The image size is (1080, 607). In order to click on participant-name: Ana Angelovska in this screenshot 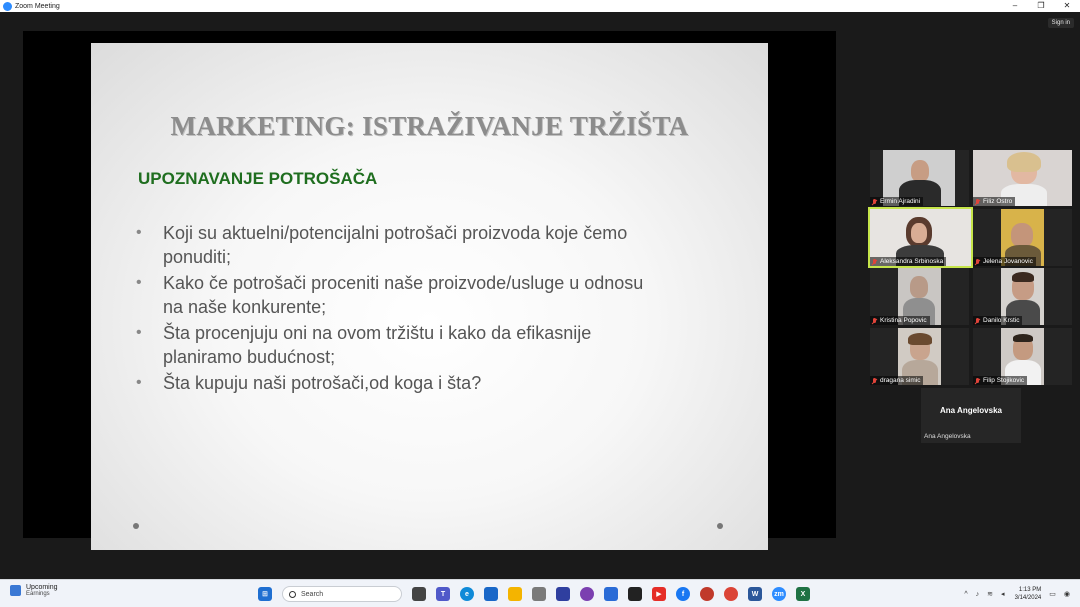, I will do `click(947, 436)`.